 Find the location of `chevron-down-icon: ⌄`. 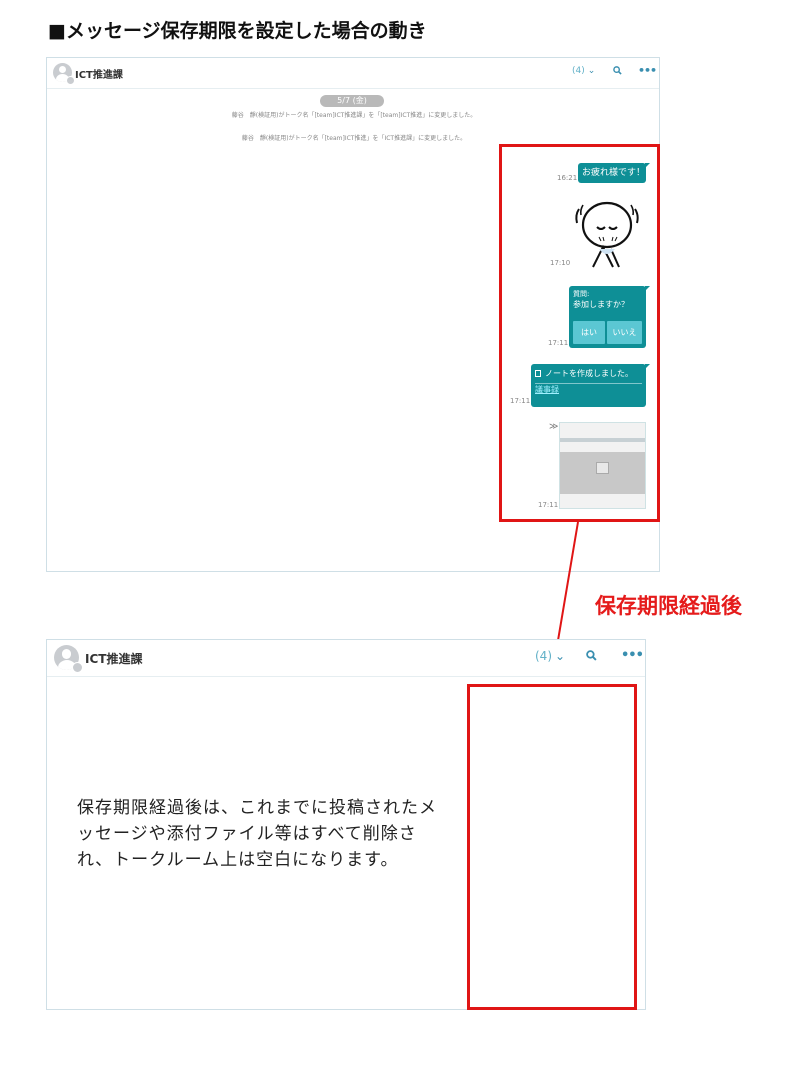

chevron-down-icon: ⌄ is located at coordinates (560, 656).